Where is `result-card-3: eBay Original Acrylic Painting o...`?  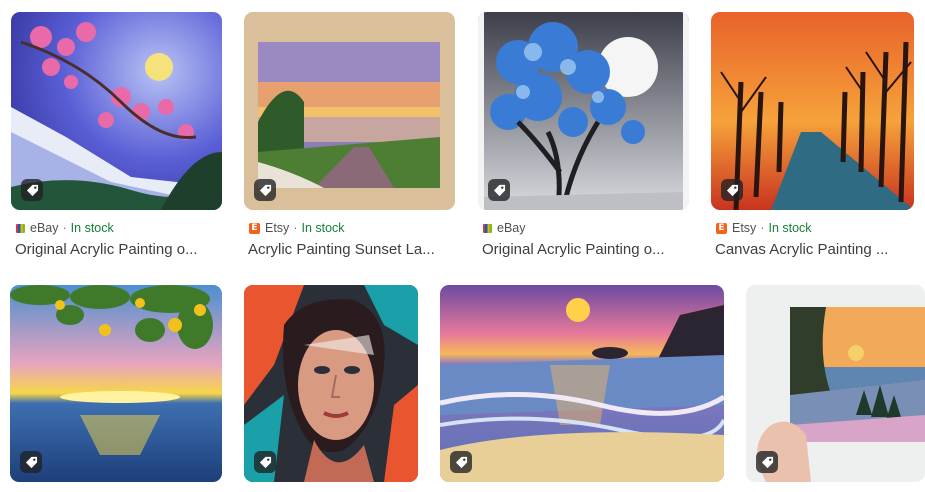
result-card-3: eBay Original Acrylic Painting o... is located at coordinates (583, 137).